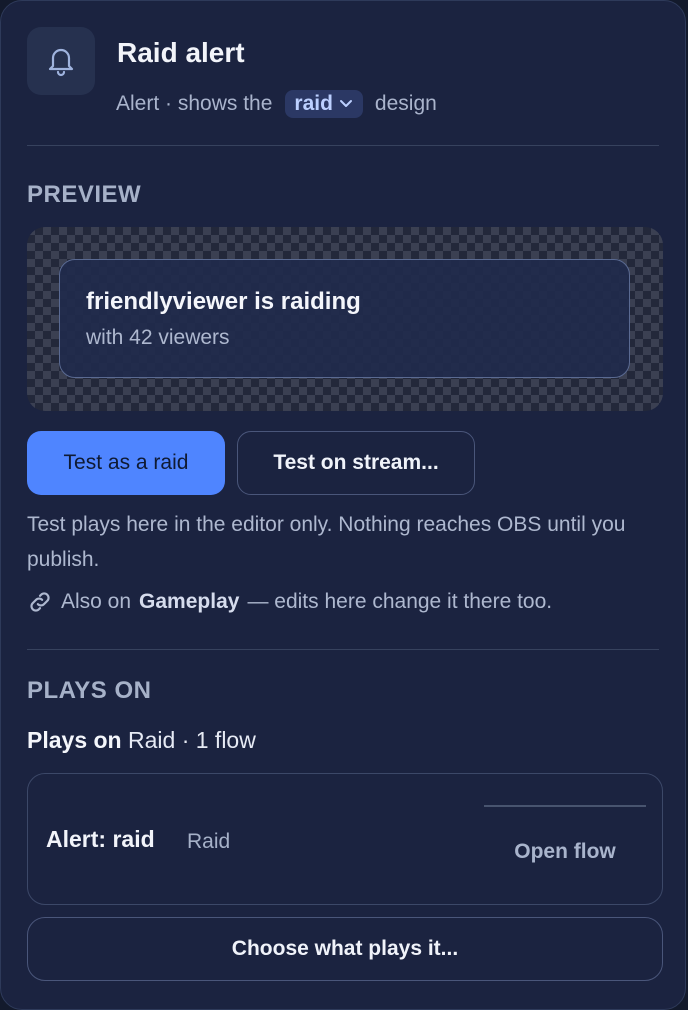  I want to click on subtitle-prefix: Alert · shows the, so click(194, 103).